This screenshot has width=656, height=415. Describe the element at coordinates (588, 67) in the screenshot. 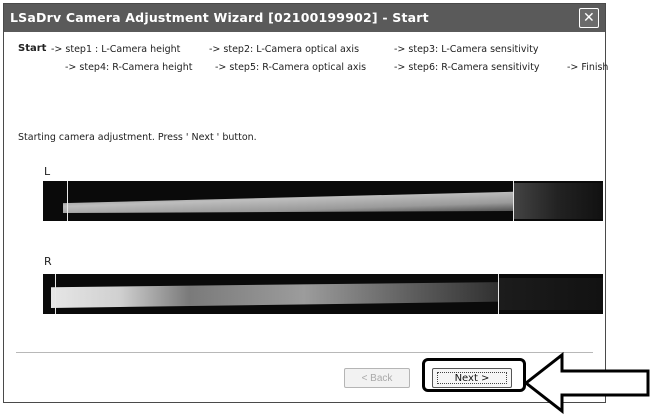

I see `step-finish: -> Finish` at that location.